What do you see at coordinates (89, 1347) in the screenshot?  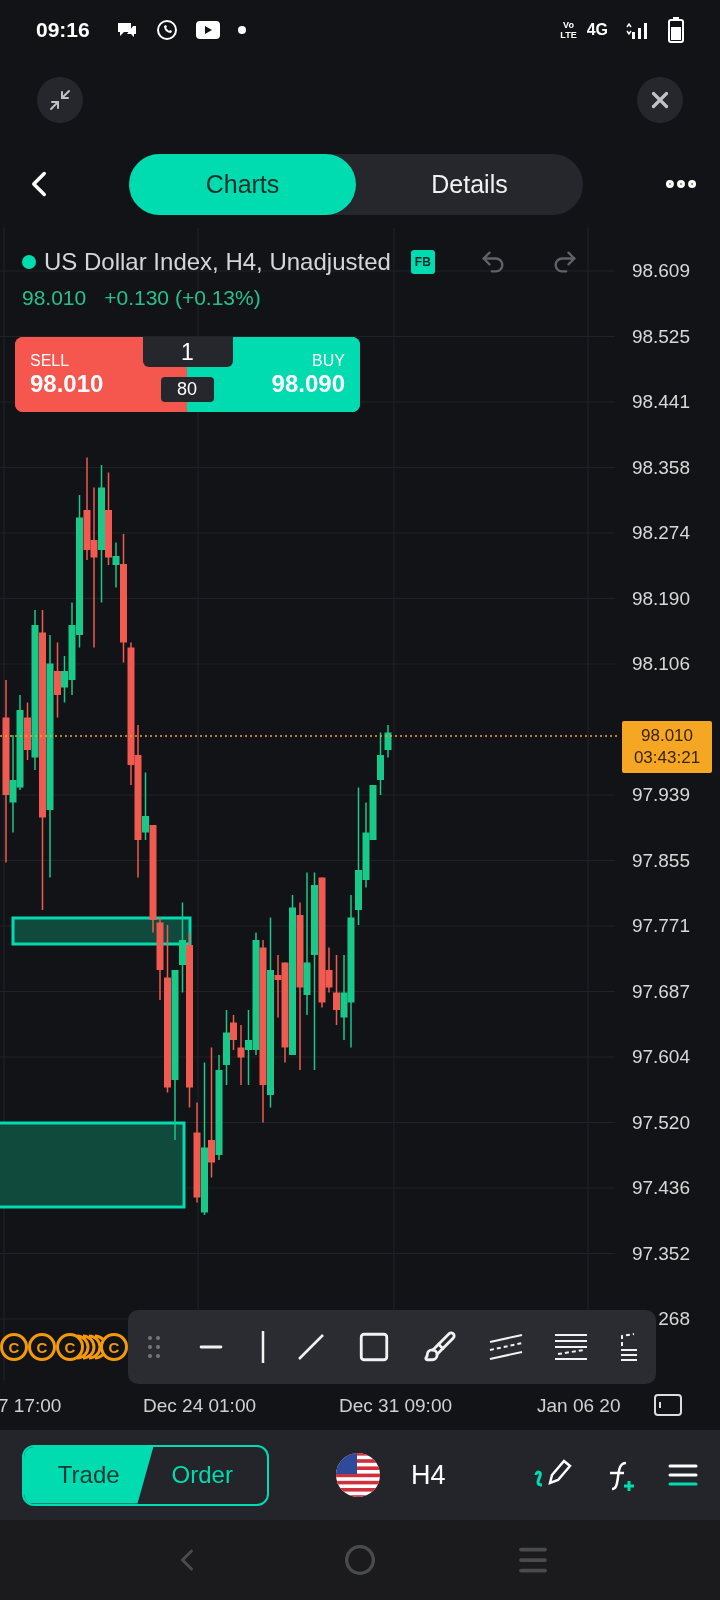 I see `event-marker-stack-drawing` at bounding box center [89, 1347].